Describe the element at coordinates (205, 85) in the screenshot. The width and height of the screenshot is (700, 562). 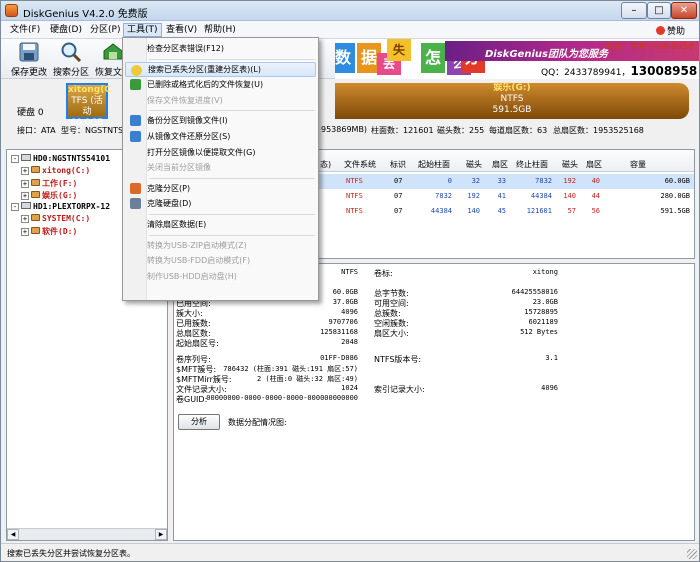
I see `tools-menu-item-label: 已删除或格式化后的文件恢复(U)` at that location.